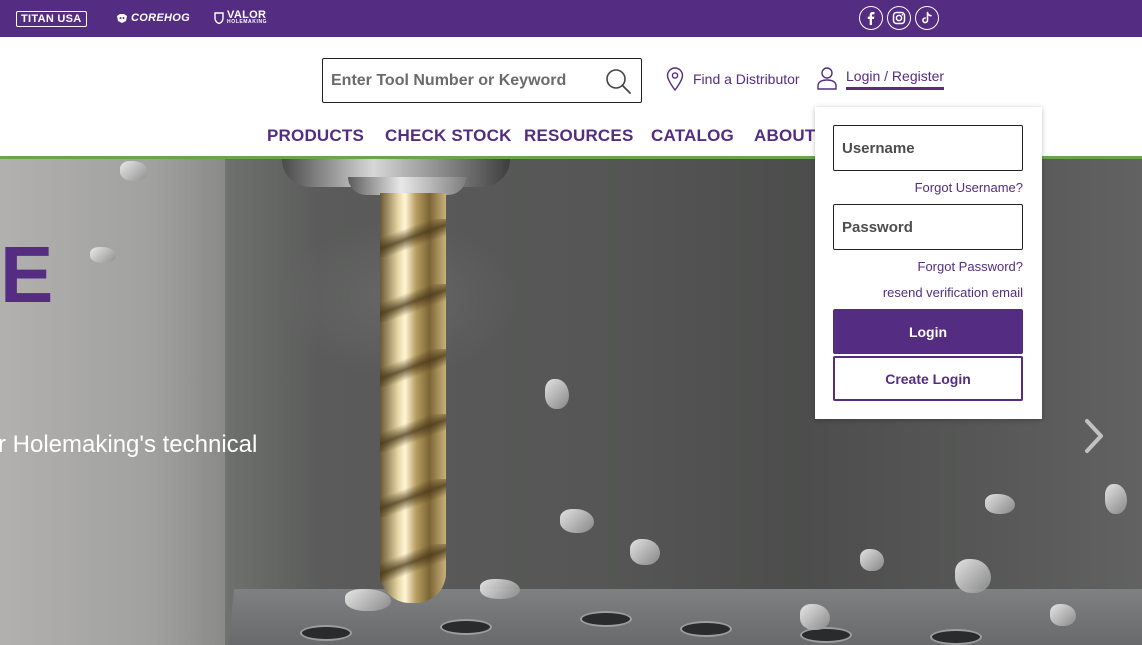 The image size is (1142, 645). I want to click on boar-icon, so click(122, 18).